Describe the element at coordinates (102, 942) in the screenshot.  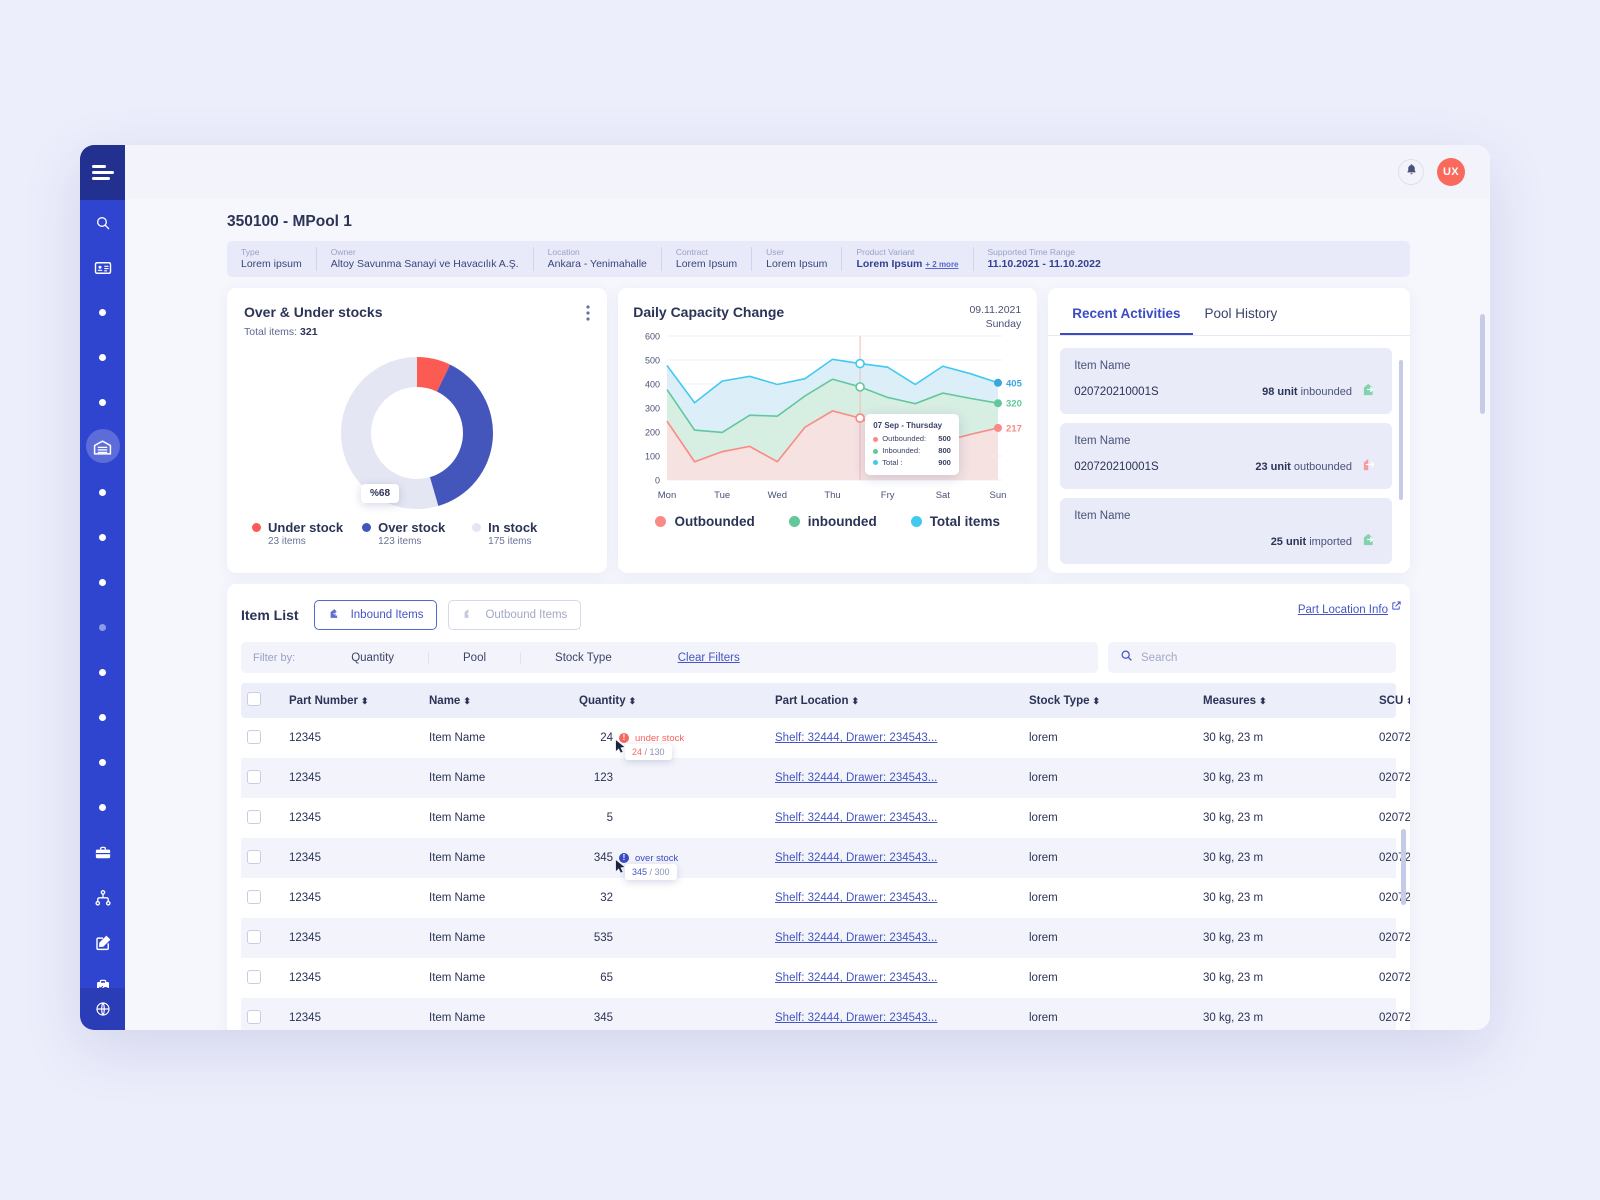
I see `sidebar-item-edit` at that location.